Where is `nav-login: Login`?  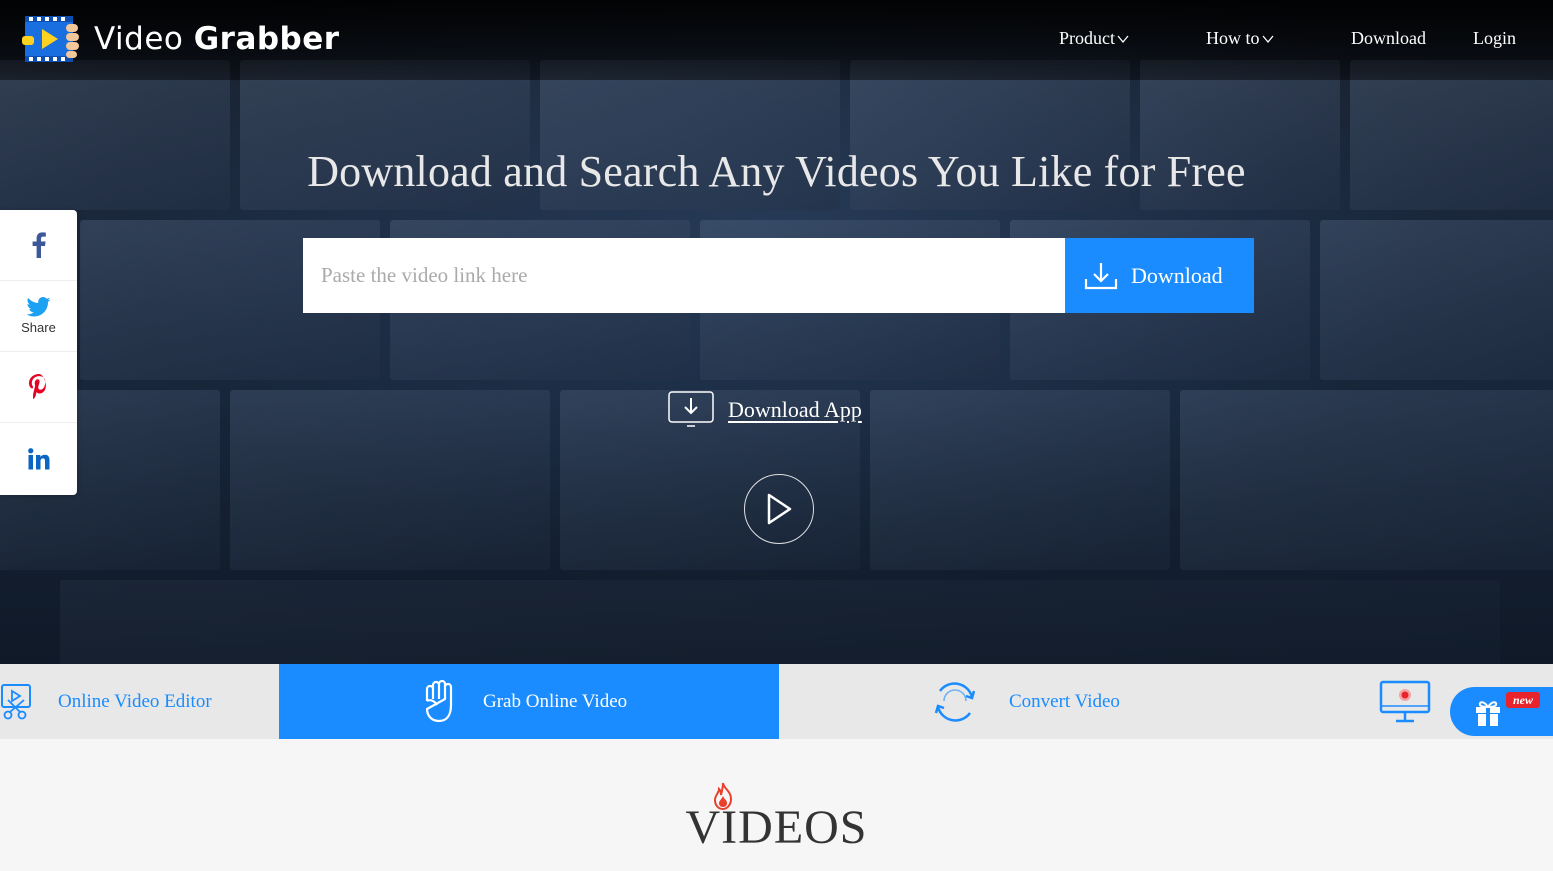 nav-login: Login is located at coordinates (1494, 38).